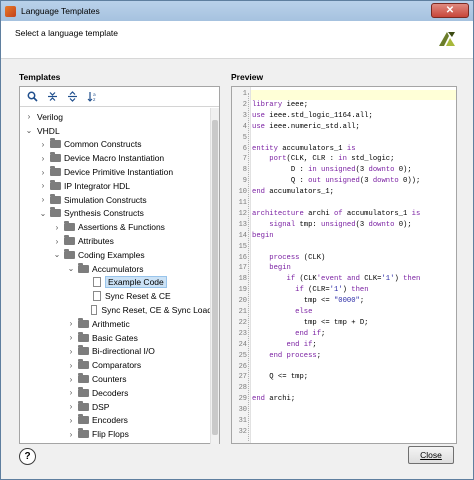  Describe the element at coordinates (284, 257) in the screenshot. I see `code-keyword: process` at that location.